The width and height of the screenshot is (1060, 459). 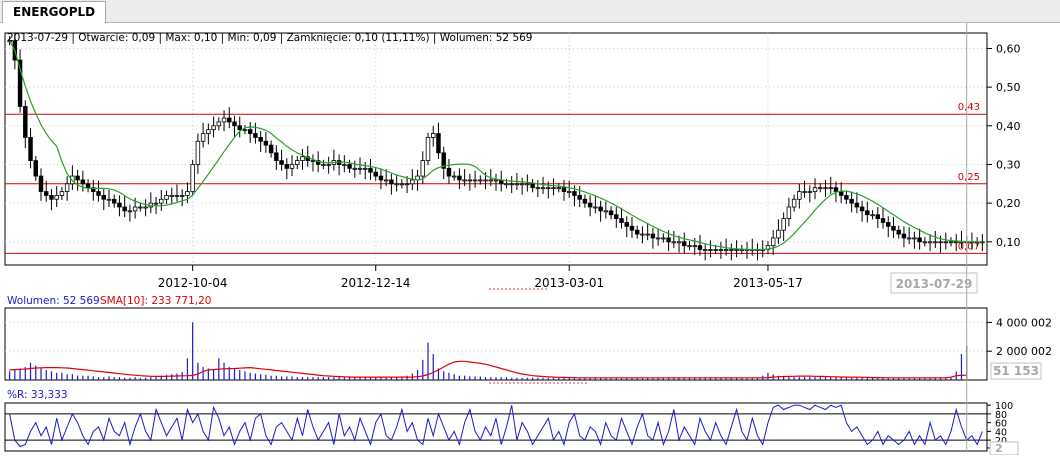 What do you see at coordinates (1008, 203) in the screenshot?
I see `price-y-tick-label-1: 0,20` at bounding box center [1008, 203].